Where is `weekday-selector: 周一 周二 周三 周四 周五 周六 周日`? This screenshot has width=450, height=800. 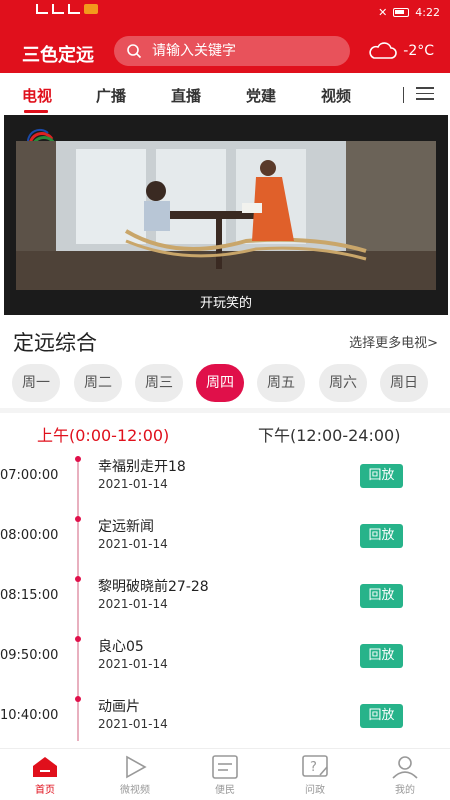
weekday-selector: 周一 周二 周三 周四 周五 周六 周日 is located at coordinates (227, 384).